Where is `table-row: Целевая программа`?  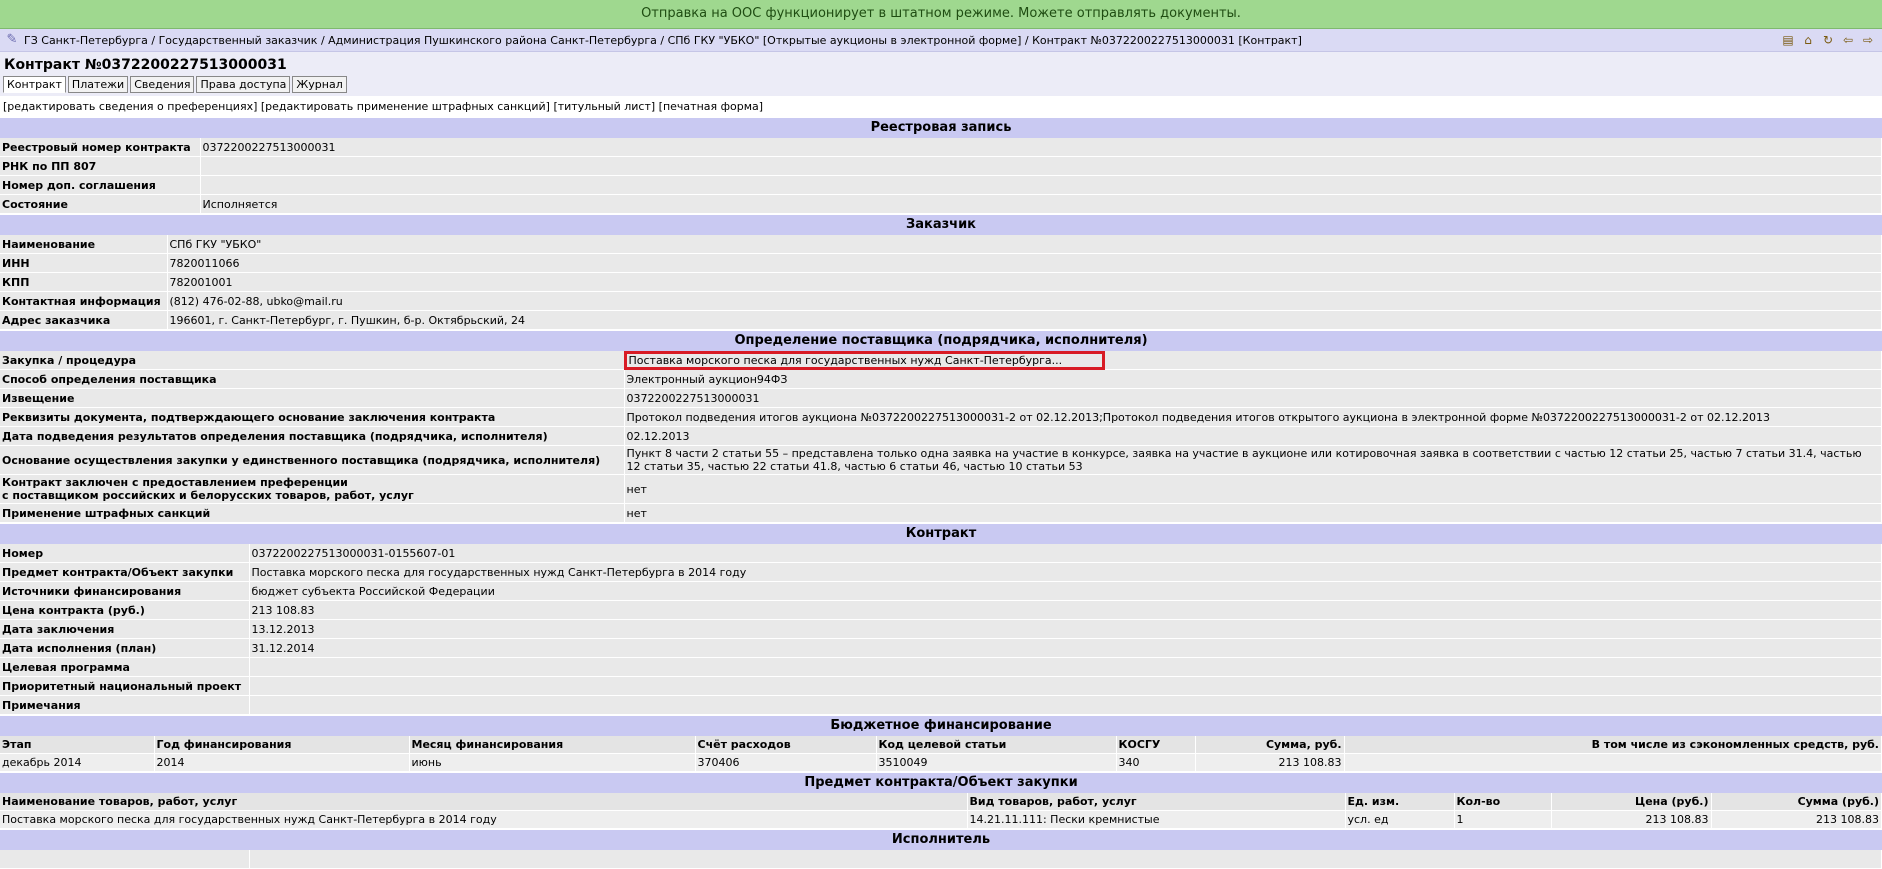
table-row: Целевая программа is located at coordinates (941, 667).